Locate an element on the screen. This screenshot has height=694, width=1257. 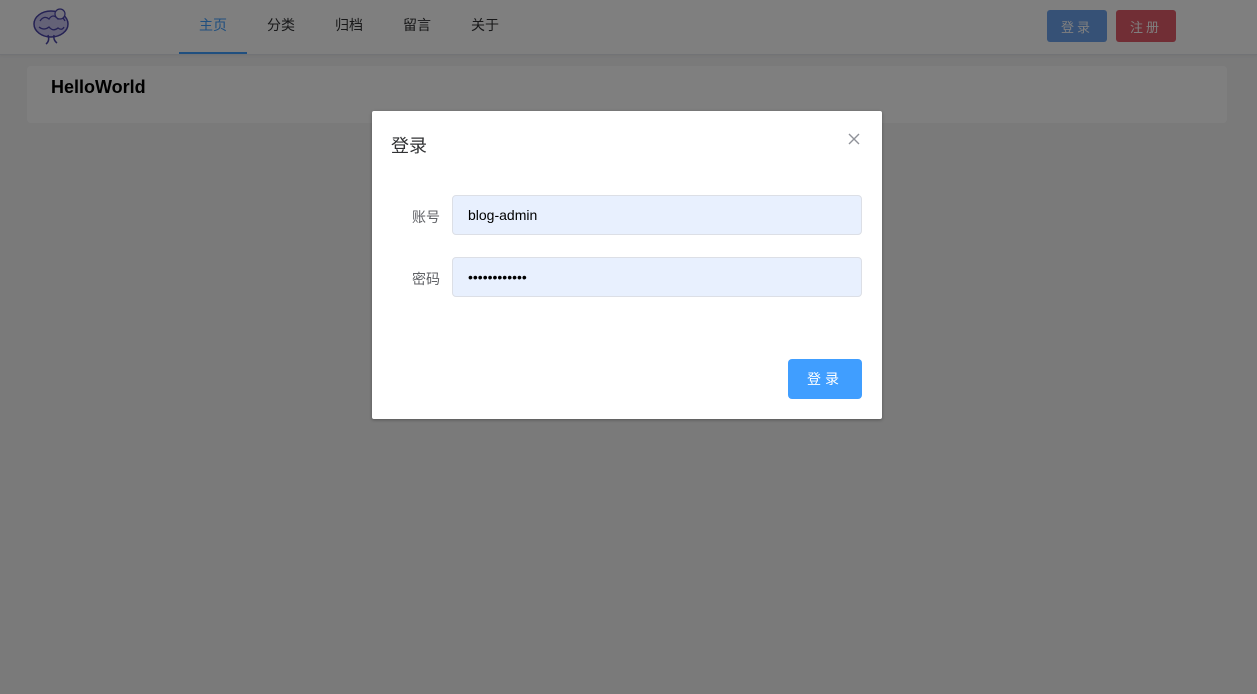
login-submit-button: 登录 is located at coordinates (825, 379).